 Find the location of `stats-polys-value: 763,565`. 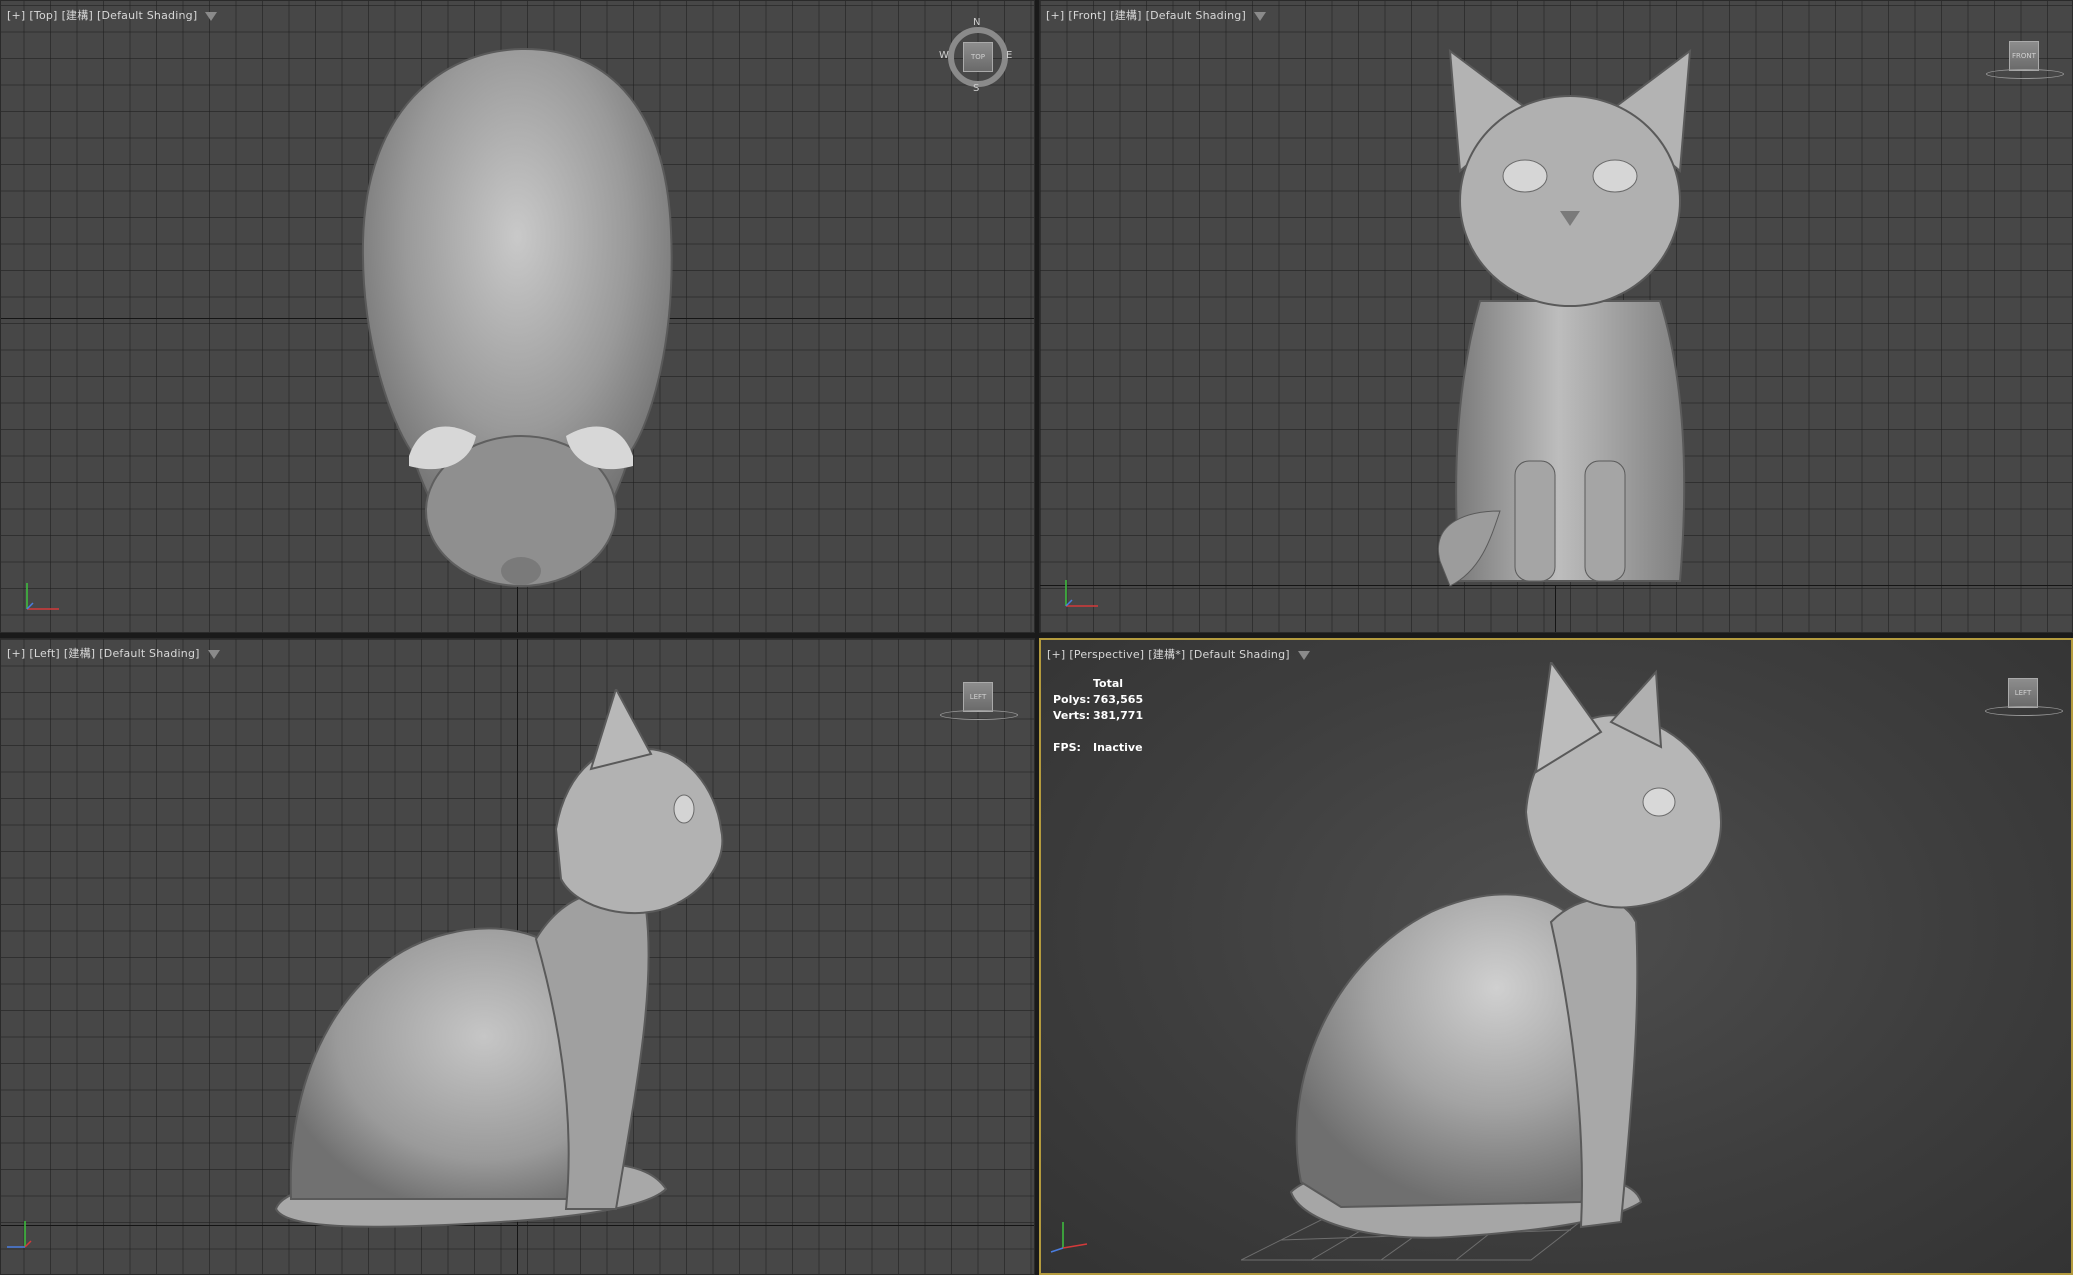

stats-polys-value: 763,565 is located at coordinates (1118, 699).